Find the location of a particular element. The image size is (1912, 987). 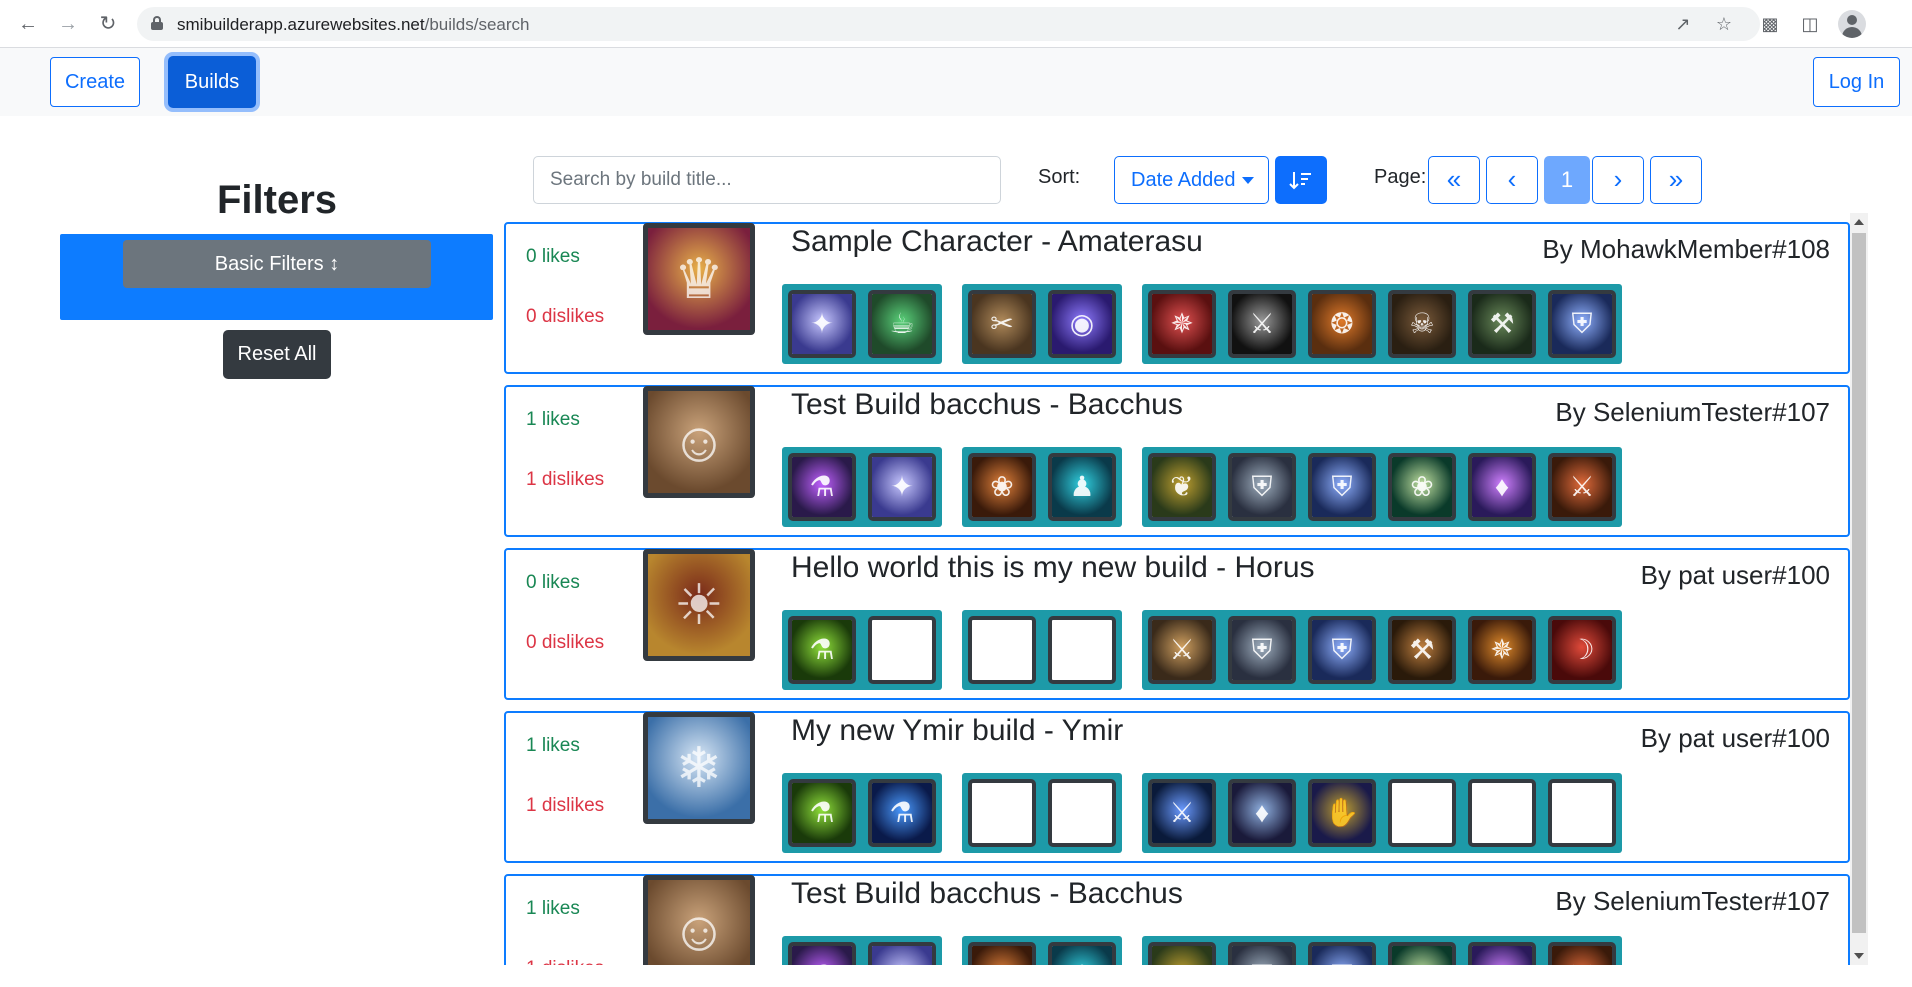

item-glyph: ⛨ is located at coordinates (1342, 486).